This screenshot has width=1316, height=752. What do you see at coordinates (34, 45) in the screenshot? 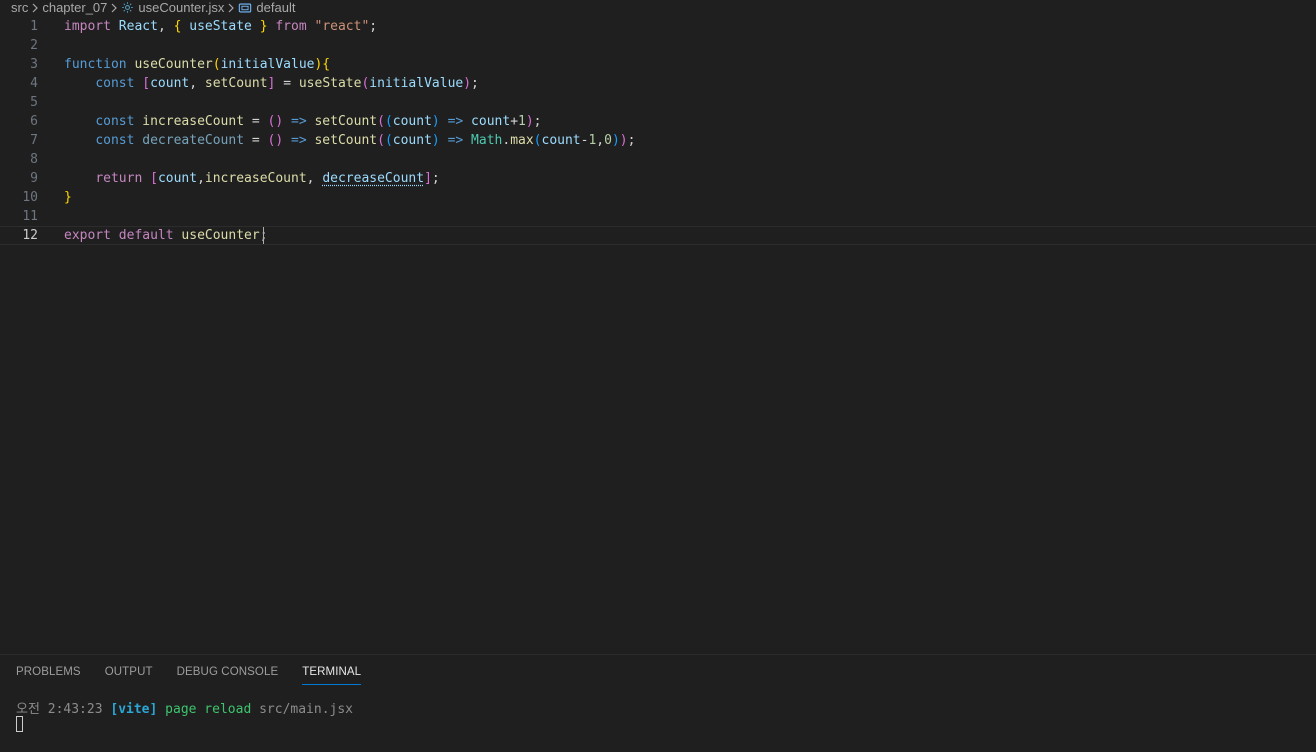
I see `line-number: 2` at bounding box center [34, 45].